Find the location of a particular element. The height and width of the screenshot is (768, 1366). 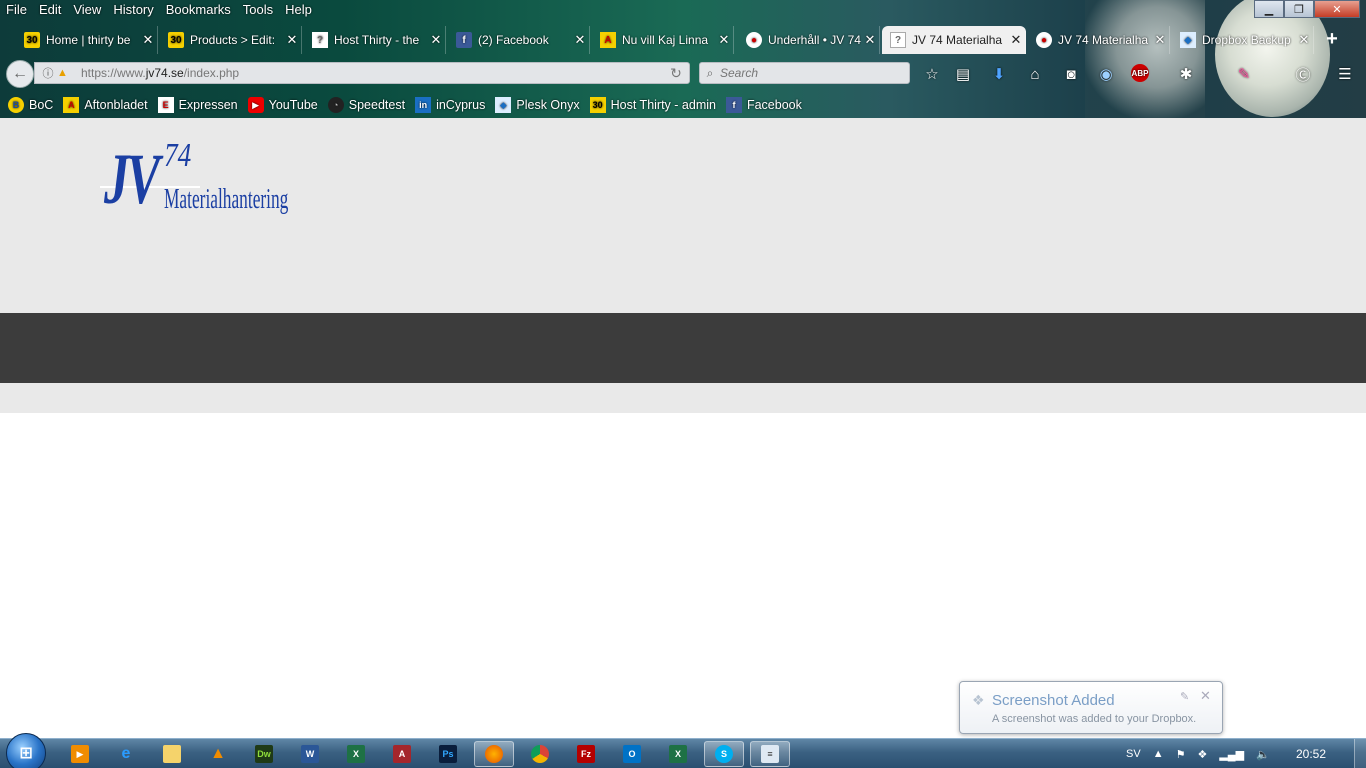

maximize-button: ❐ is located at coordinates (1299, 9).